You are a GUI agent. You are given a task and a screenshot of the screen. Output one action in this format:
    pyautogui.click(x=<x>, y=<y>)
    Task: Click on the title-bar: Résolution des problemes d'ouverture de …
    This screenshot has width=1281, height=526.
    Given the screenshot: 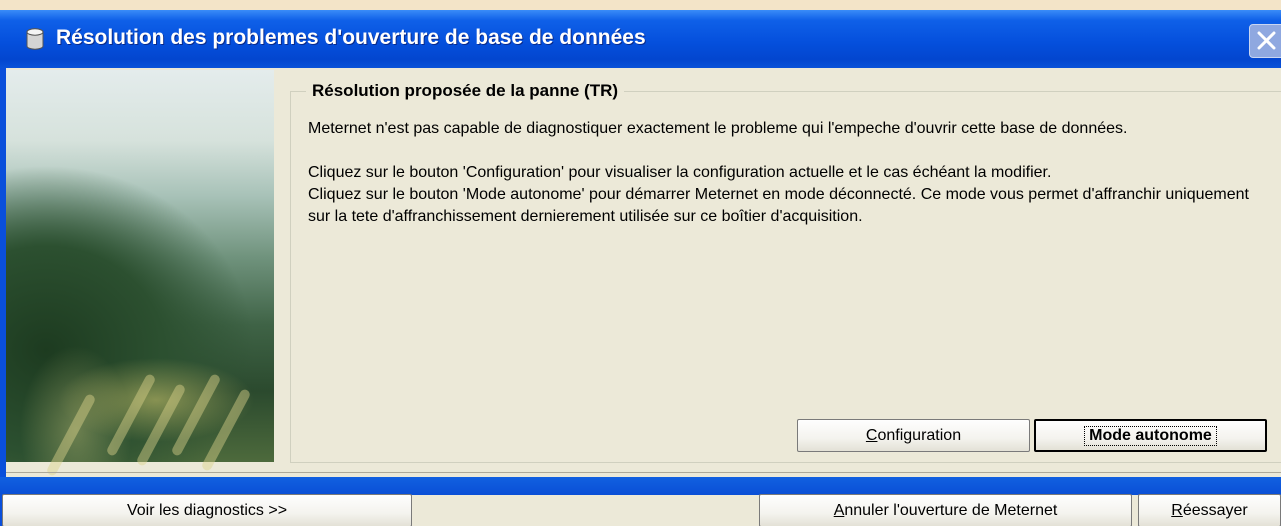 What is the action you would take?
    pyautogui.click(x=640, y=39)
    